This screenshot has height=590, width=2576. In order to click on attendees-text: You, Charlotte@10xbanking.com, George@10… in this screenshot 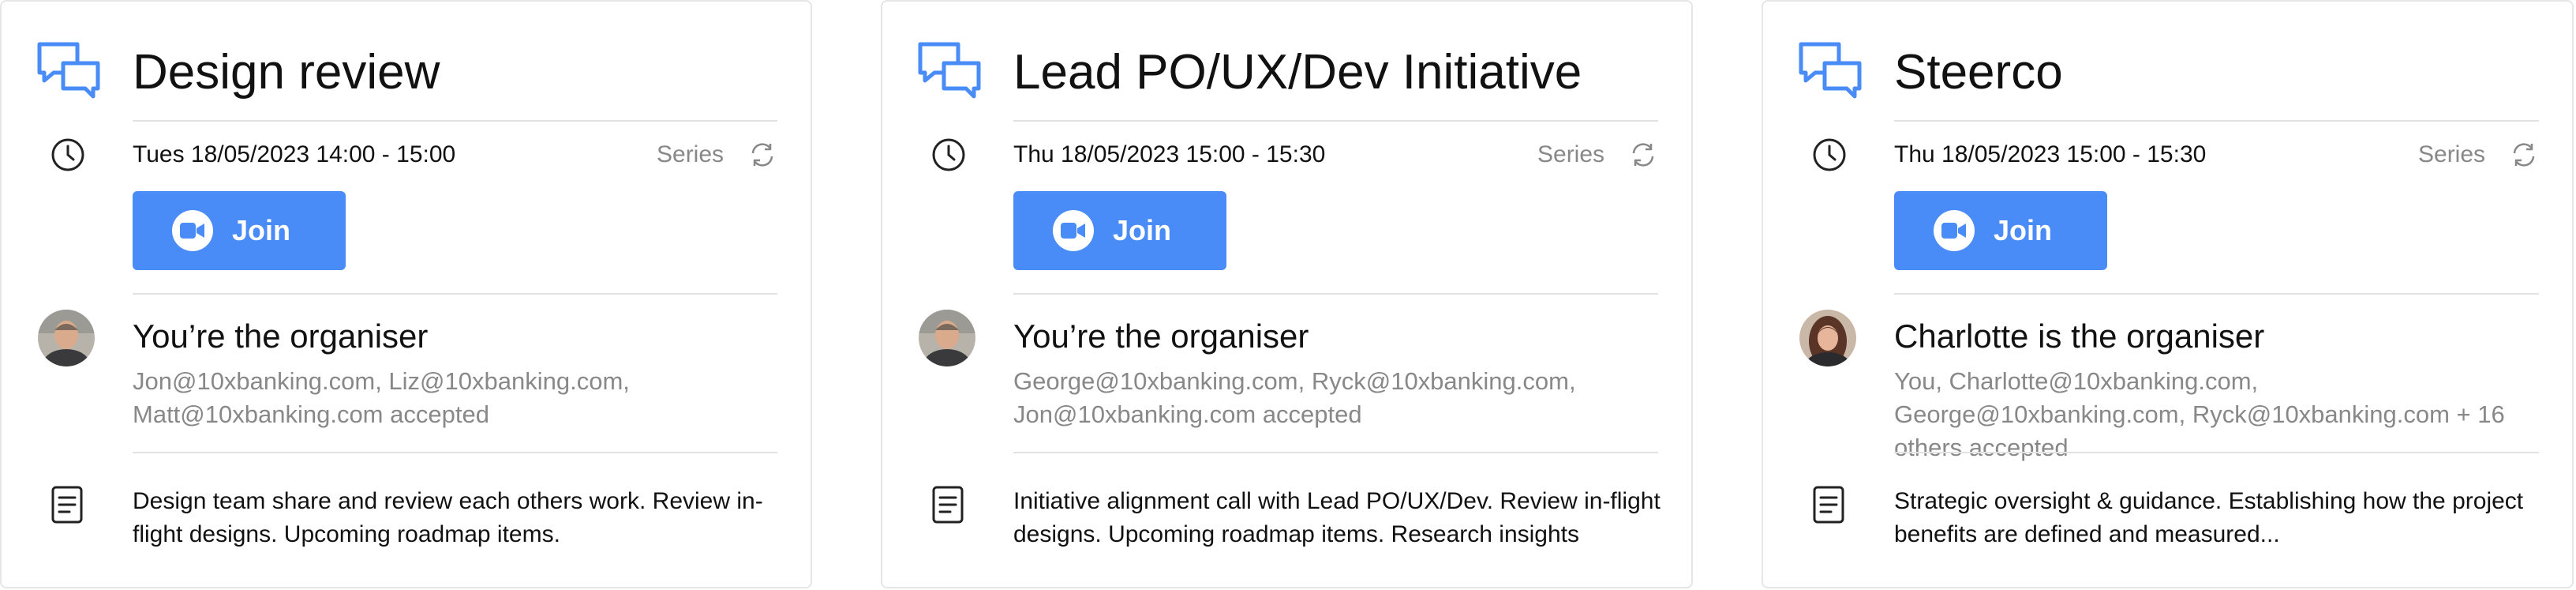, I will do `click(2199, 414)`.